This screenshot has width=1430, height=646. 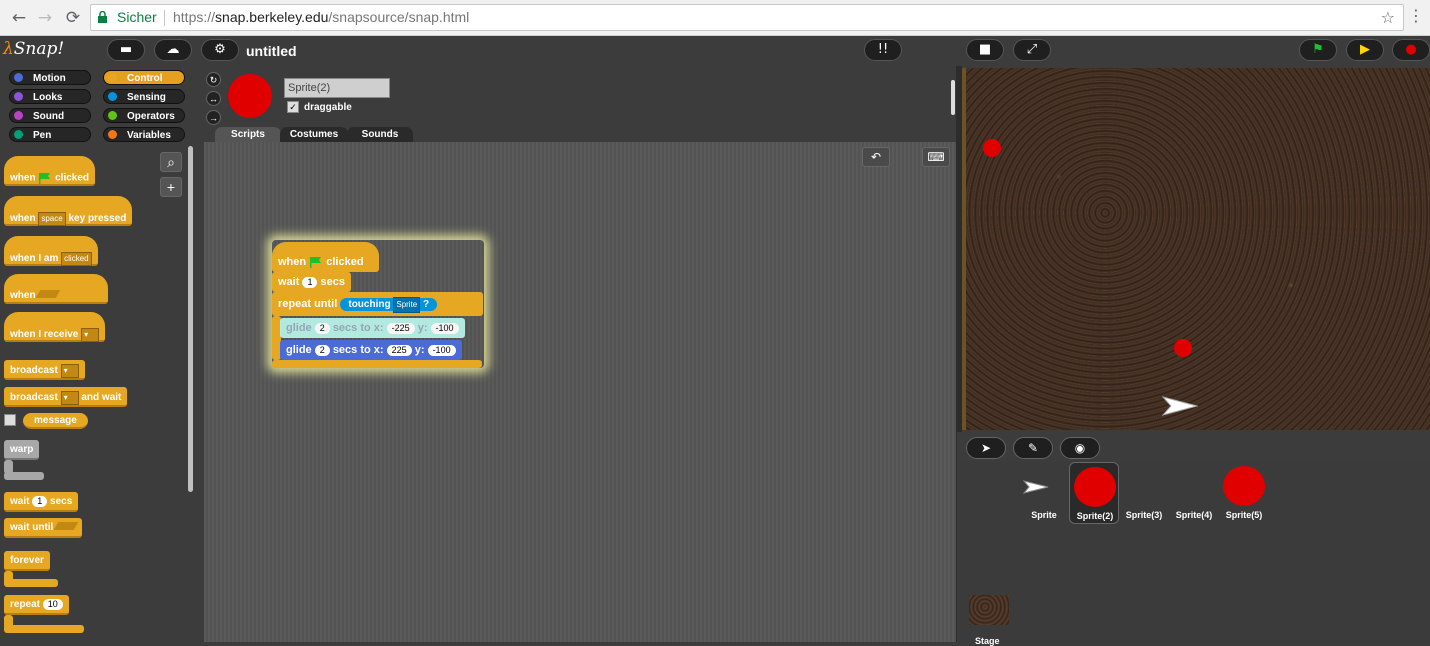 I want to click on message-checkbox, so click(x=10, y=420).